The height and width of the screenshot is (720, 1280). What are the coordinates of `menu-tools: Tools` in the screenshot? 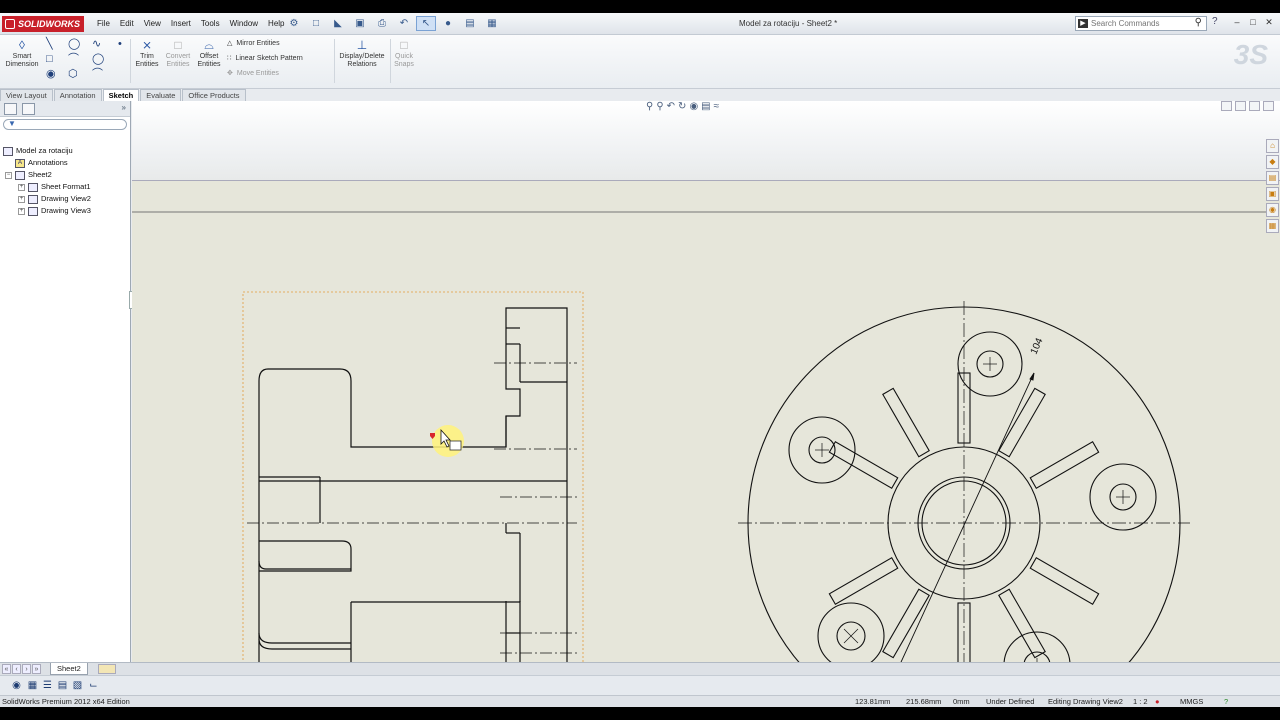 It's located at (210, 24).